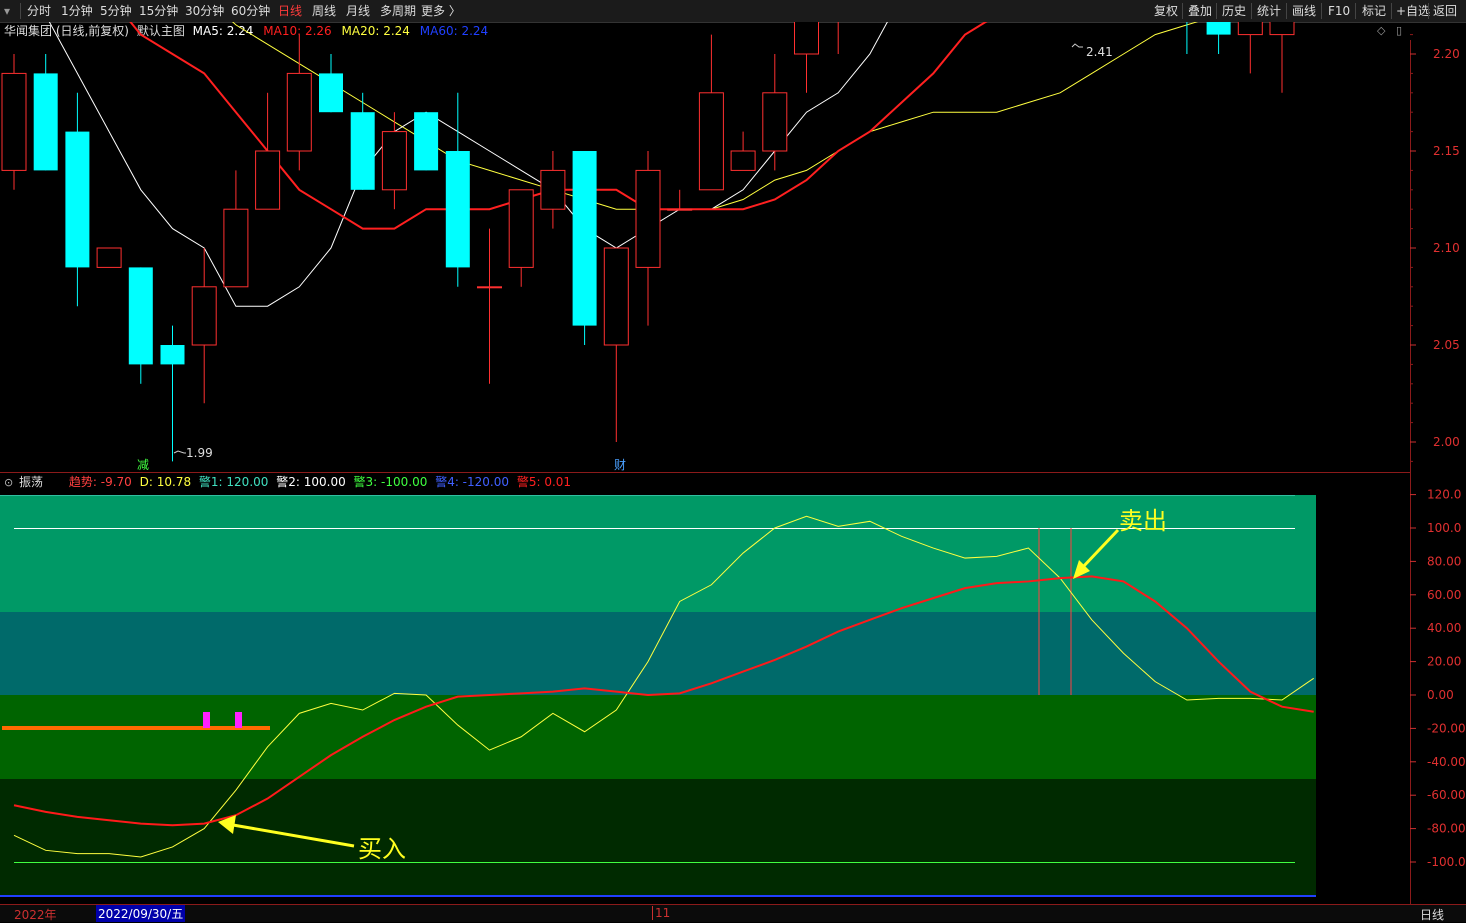  What do you see at coordinates (382, 849) in the screenshot?
I see `buy-annotation: 买入` at bounding box center [382, 849].